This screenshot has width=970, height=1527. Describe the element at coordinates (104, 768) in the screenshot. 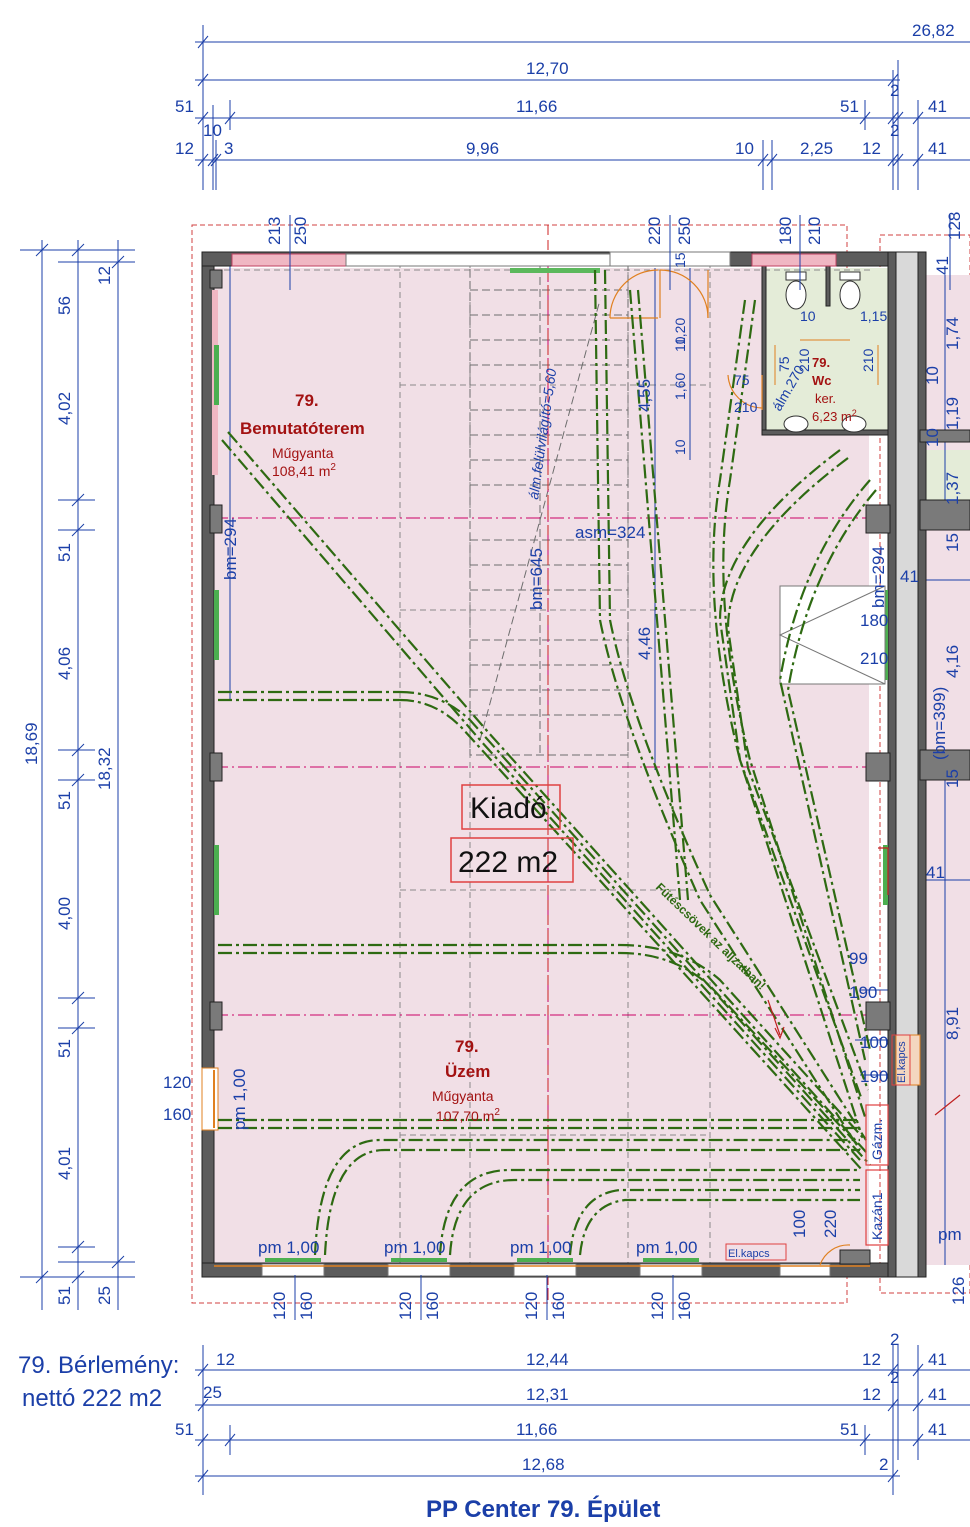

I see `dim-18-32: 18,32` at that location.